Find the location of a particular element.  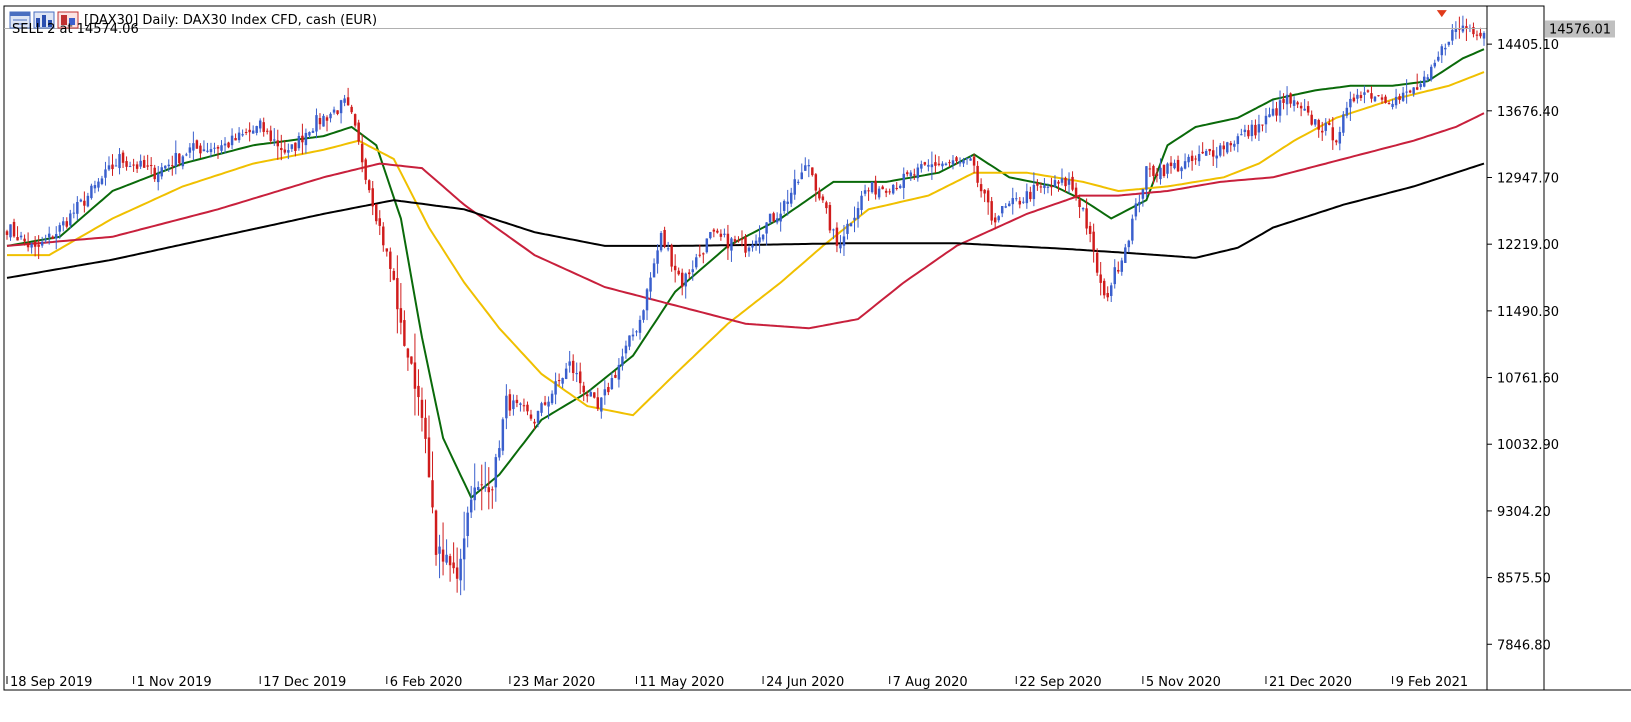

x-tick-label: 24 Jun 2020 is located at coordinates (805, 682).